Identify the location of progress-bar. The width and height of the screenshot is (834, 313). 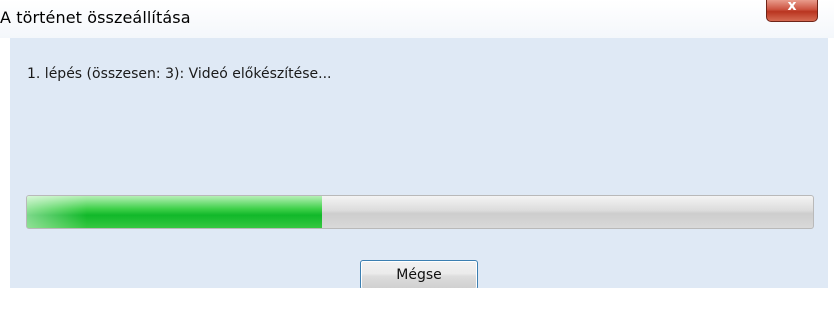
(420, 212).